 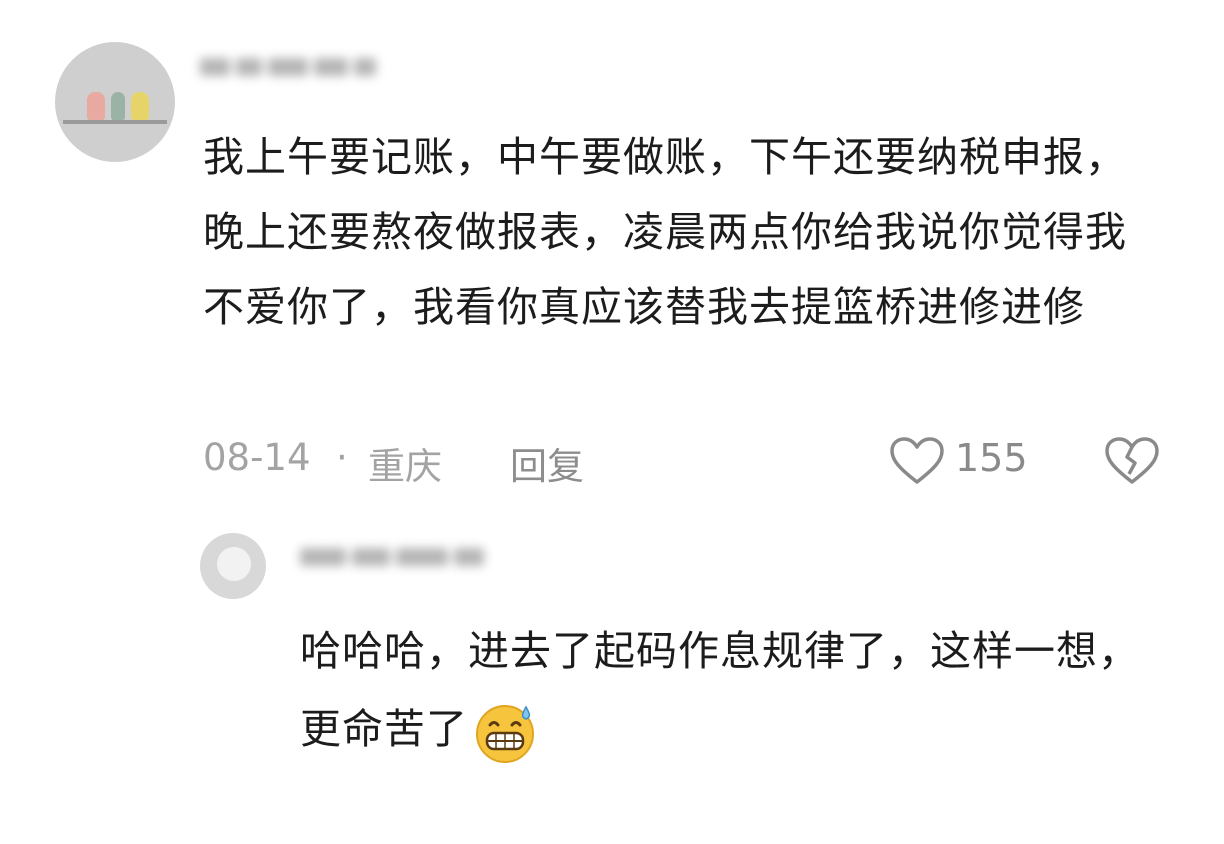 I want to click on reply-avatar, so click(x=233, y=566).